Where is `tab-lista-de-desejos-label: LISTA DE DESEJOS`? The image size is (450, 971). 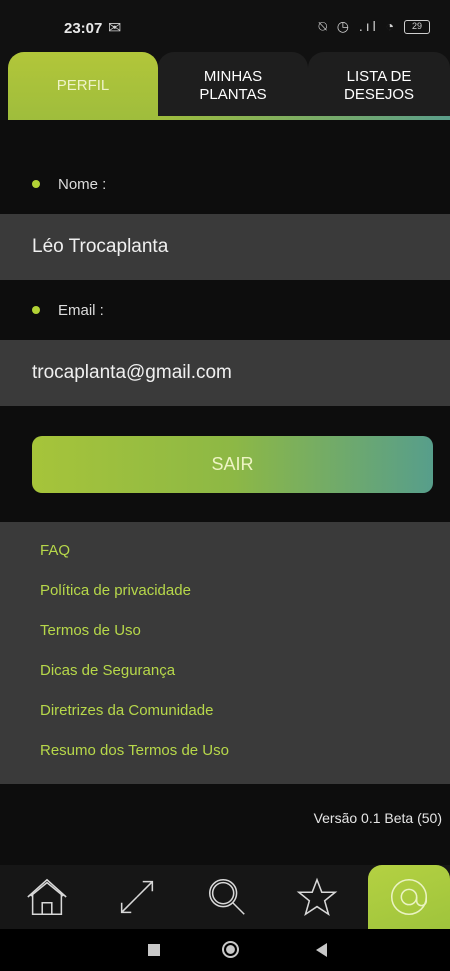 tab-lista-de-desejos-label: LISTA DE DESEJOS is located at coordinates (379, 85).